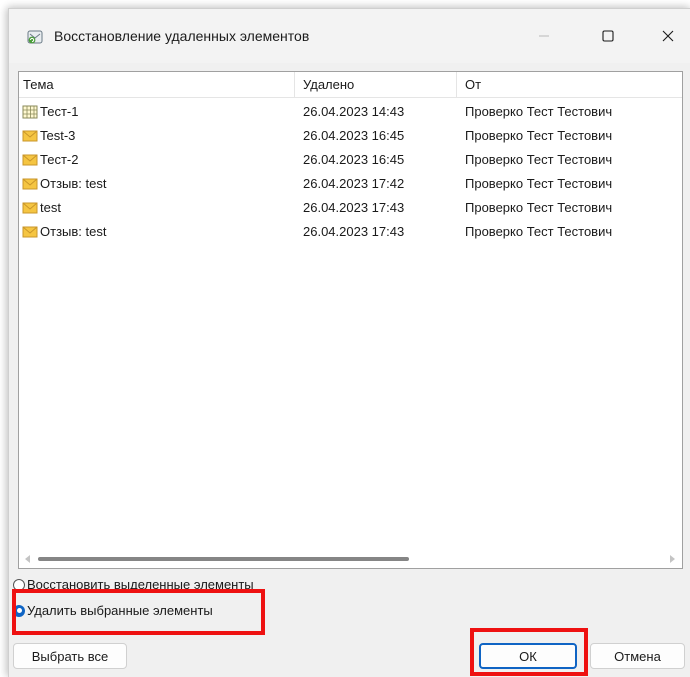  What do you see at coordinates (70, 656) in the screenshot?
I see `select-all-button: Выбрать все` at bounding box center [70, 656].